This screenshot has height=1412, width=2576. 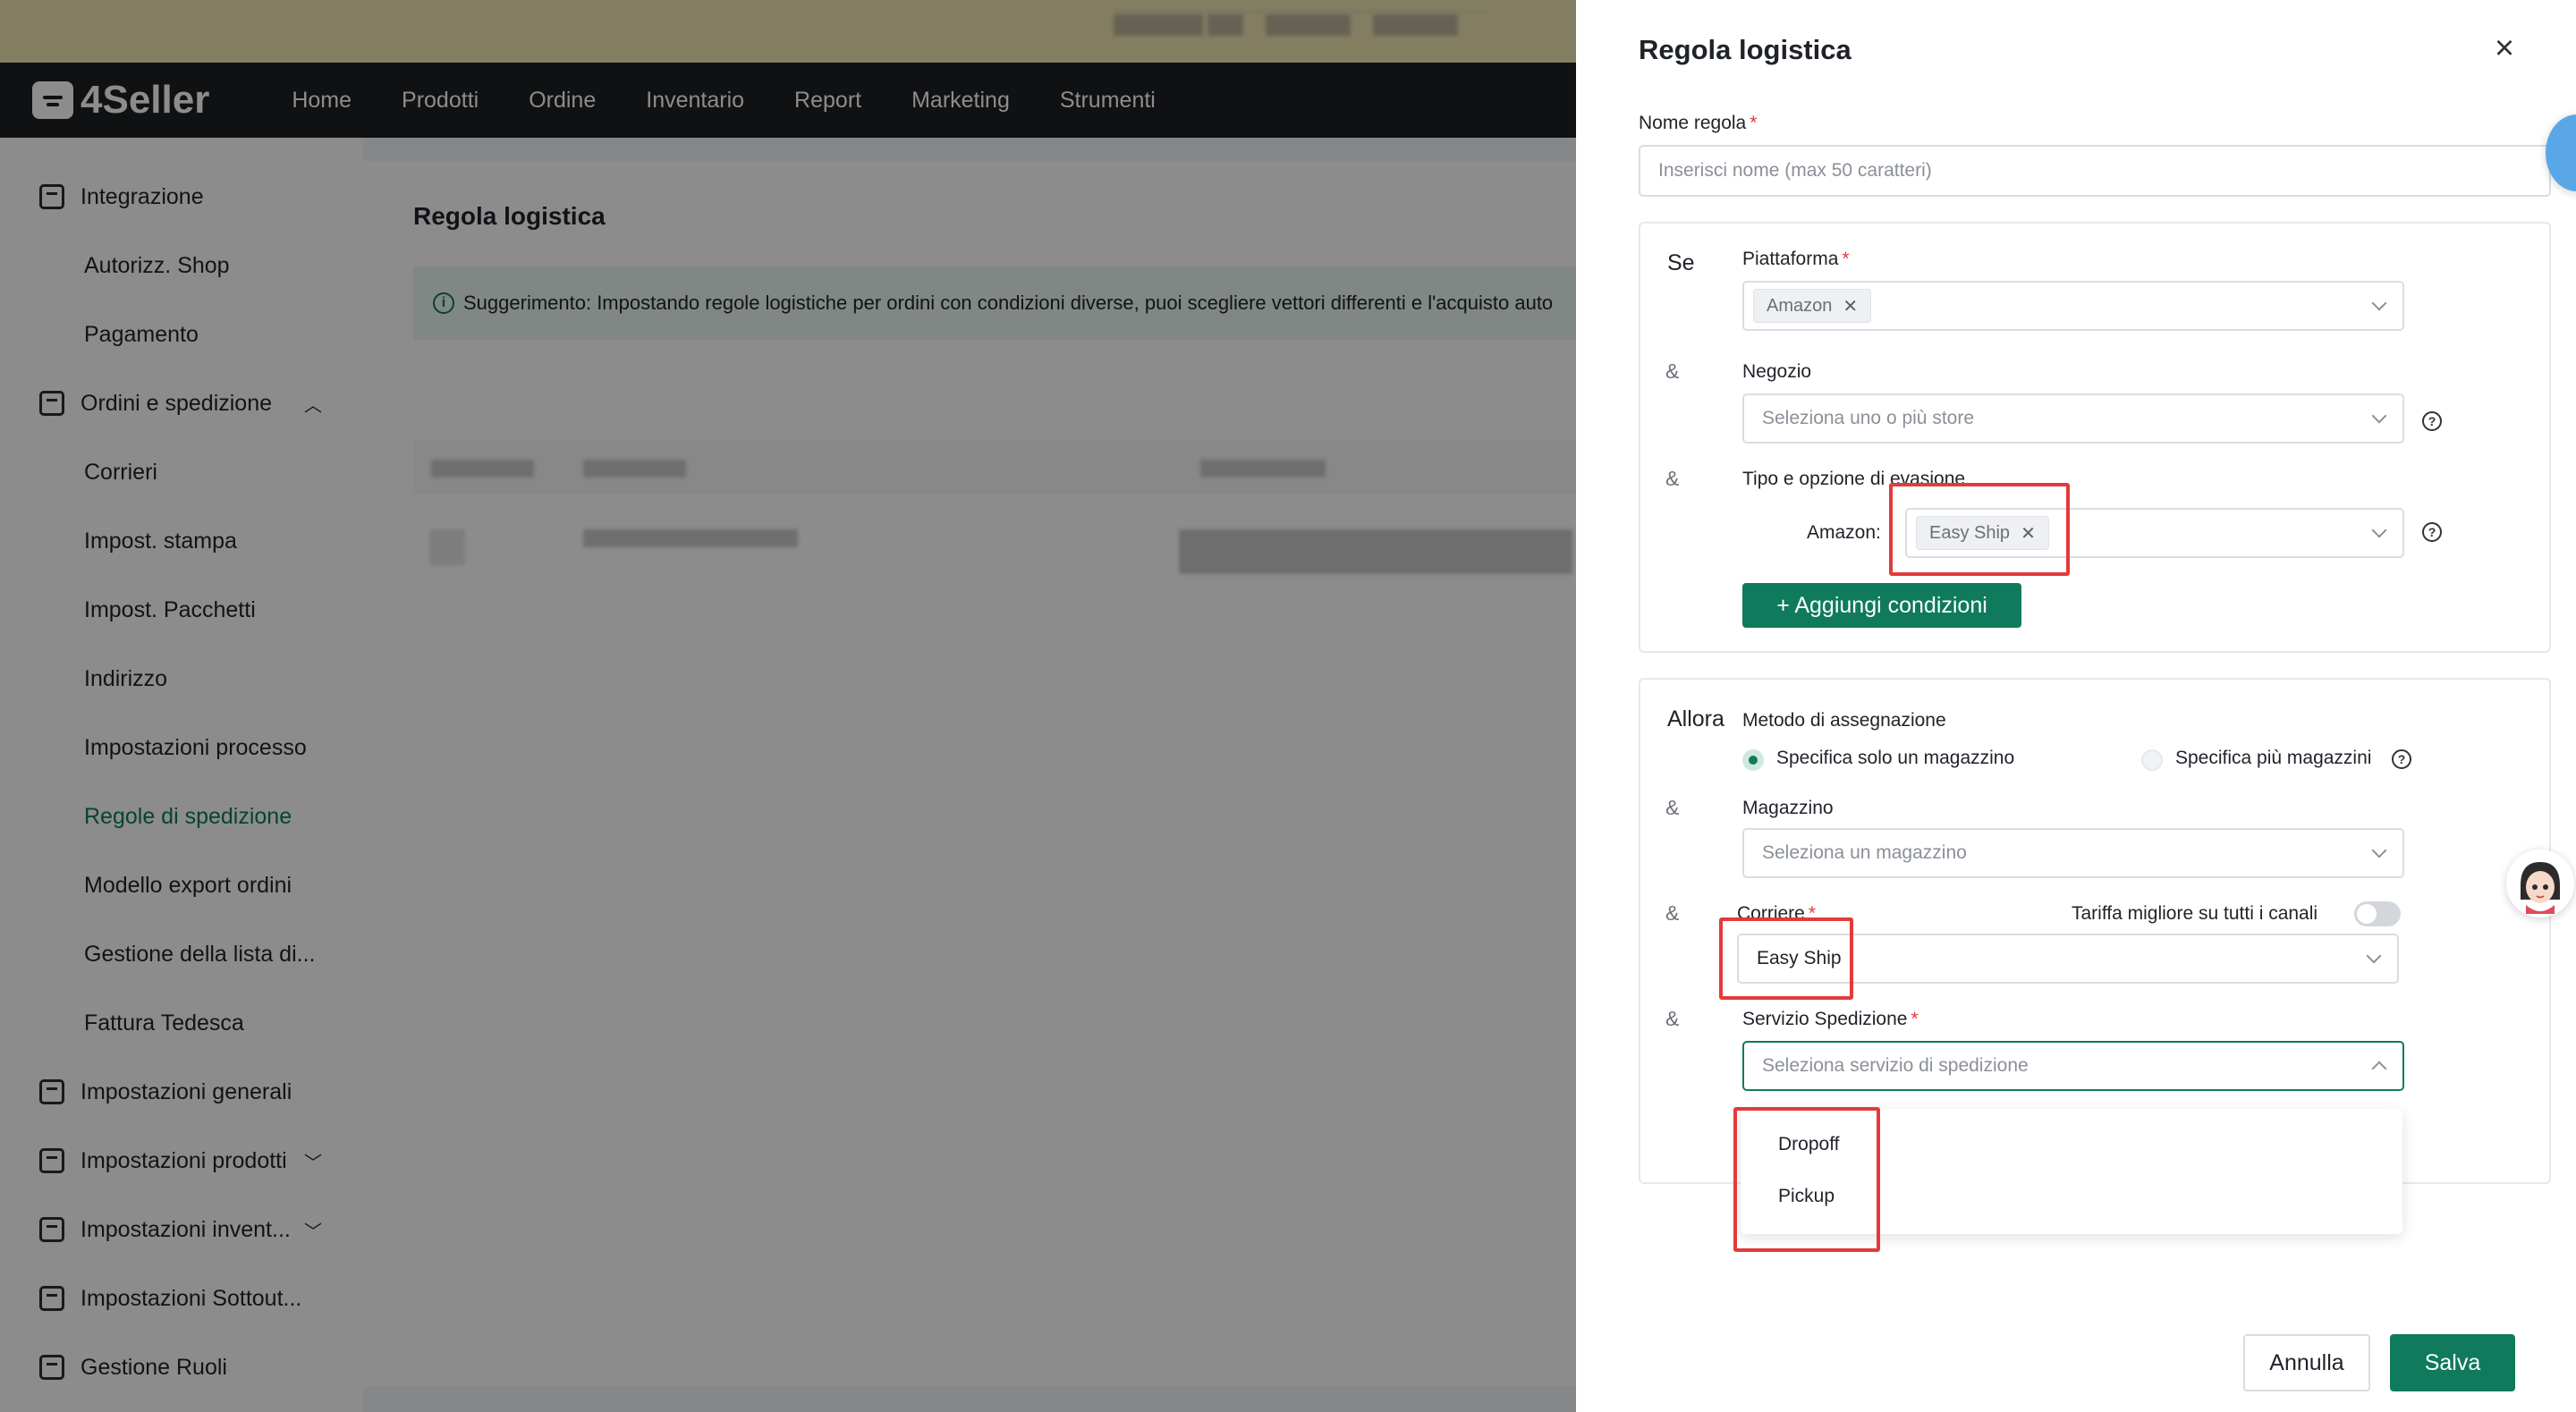 I want to click on fulfillment-tag-text: Easy Ship, so click(x=1970, y=532).